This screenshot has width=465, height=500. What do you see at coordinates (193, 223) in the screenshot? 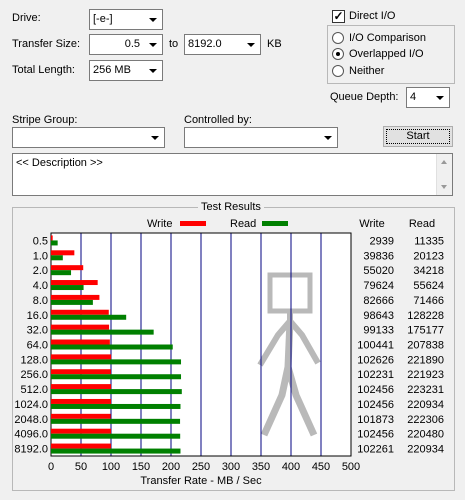
I see `legend-write-swatch` at bounding box center [193, 223].